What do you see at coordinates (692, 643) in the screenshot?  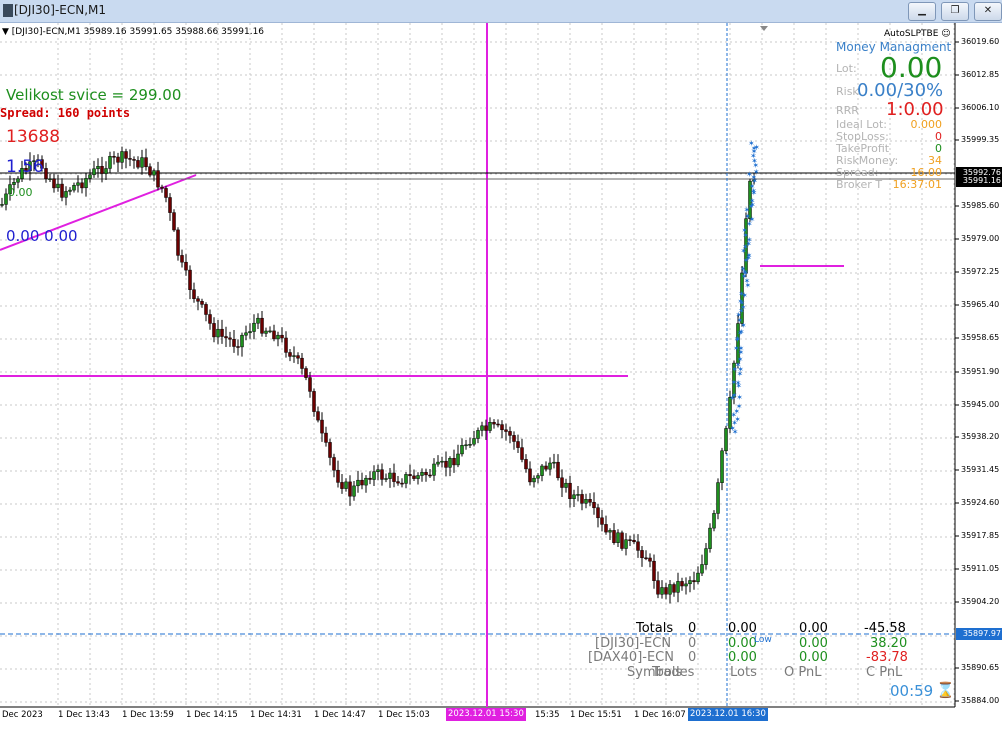 I see `row1-trades: 0` at bounding box center [692, 643].